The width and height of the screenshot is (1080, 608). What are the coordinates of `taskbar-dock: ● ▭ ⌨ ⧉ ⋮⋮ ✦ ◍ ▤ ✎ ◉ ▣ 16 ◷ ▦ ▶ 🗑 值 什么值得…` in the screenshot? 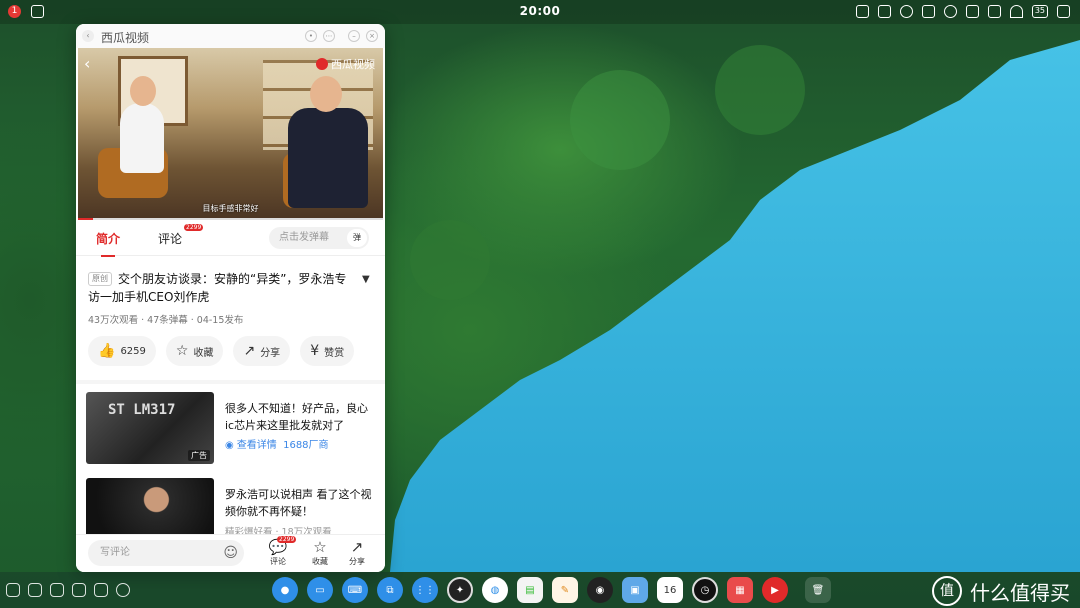 It's located at (540, 590).